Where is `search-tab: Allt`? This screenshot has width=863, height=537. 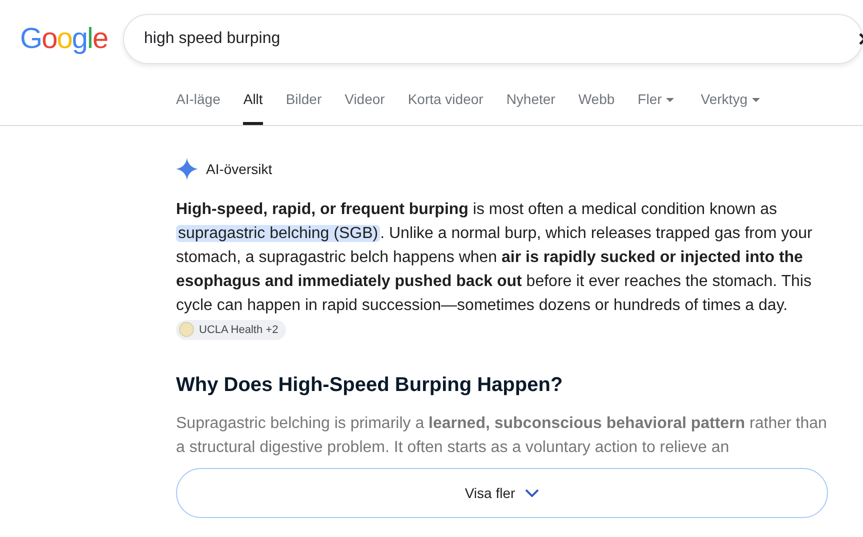 search-tab: Allt is located at coordinates (253, 107).